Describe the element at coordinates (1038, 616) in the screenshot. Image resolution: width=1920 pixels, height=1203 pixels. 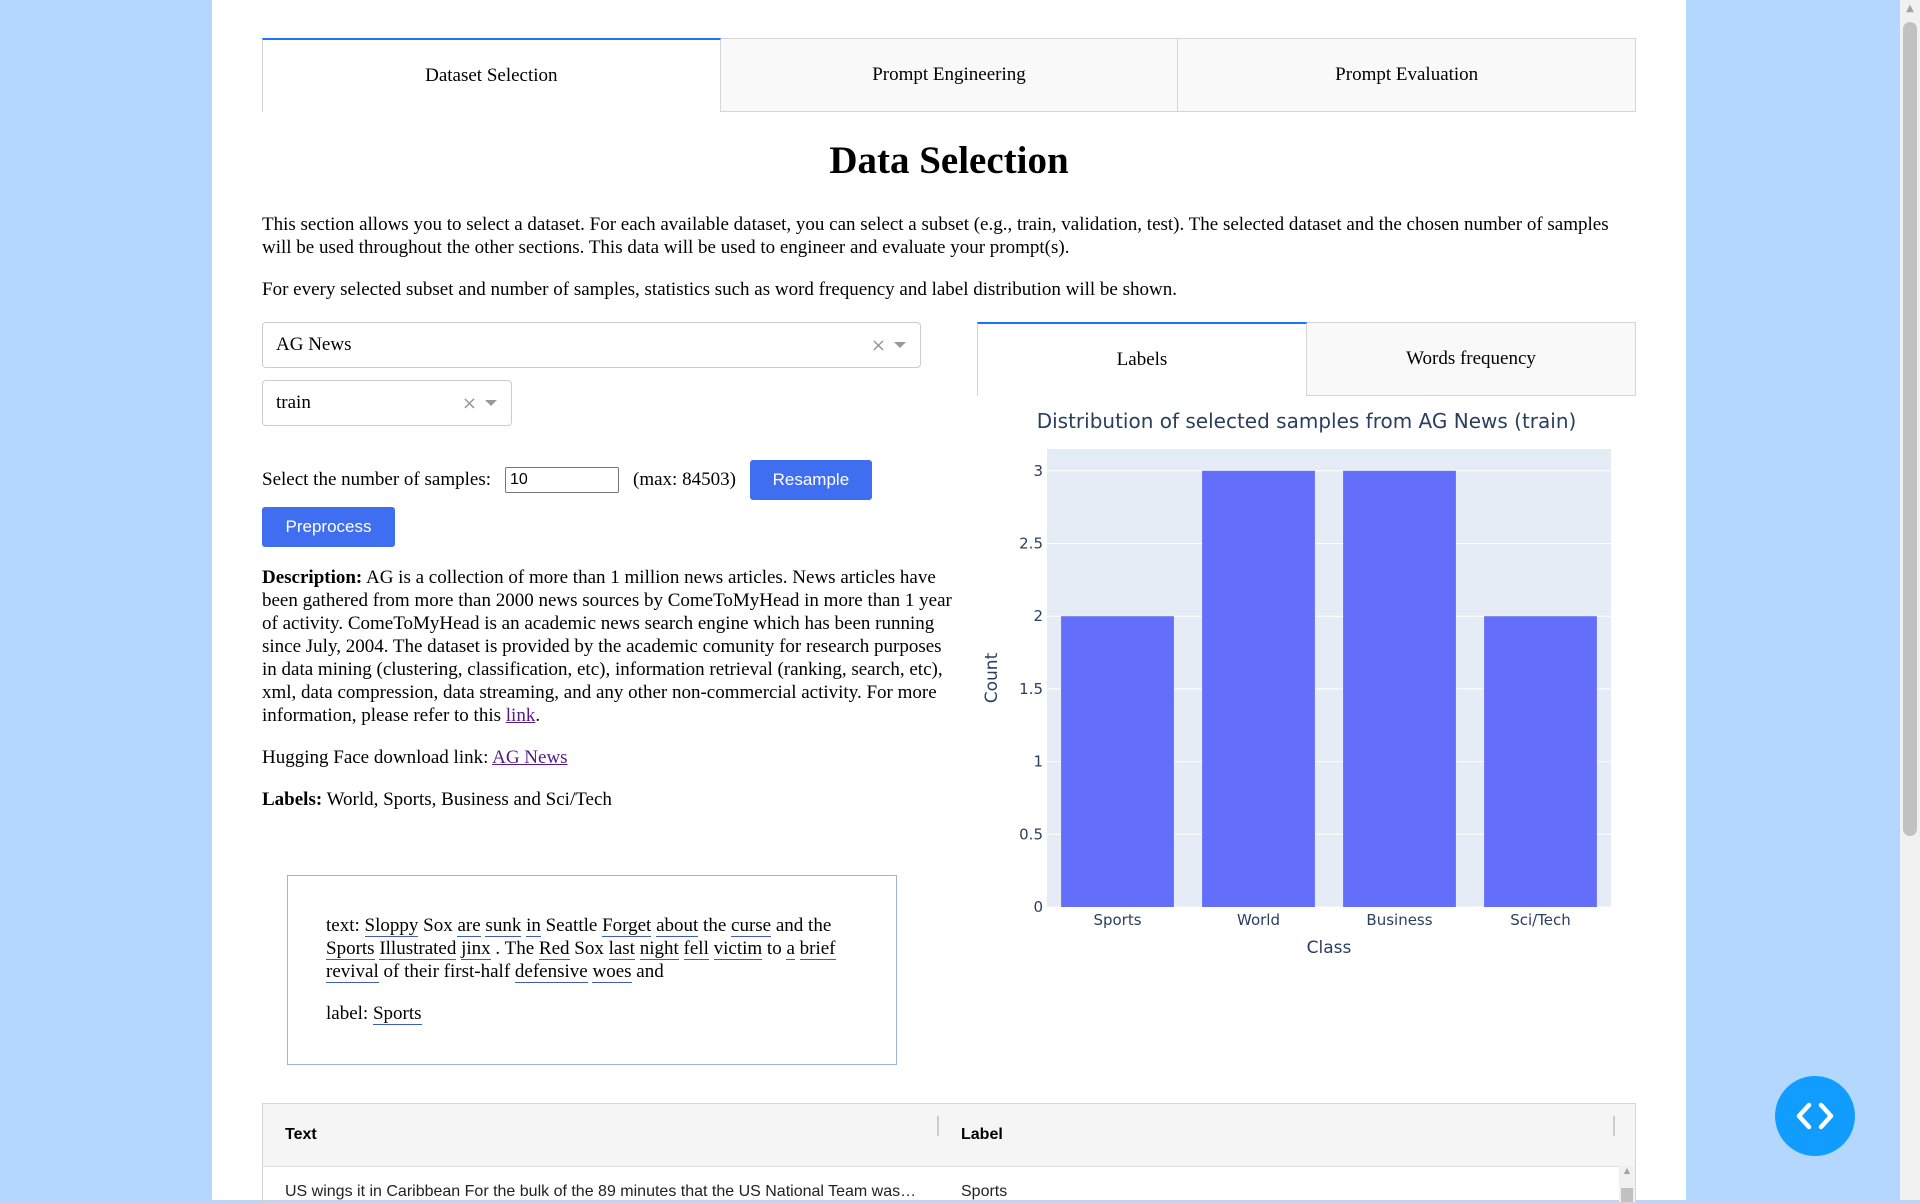
I see `y-tick-label: 2` at that location.